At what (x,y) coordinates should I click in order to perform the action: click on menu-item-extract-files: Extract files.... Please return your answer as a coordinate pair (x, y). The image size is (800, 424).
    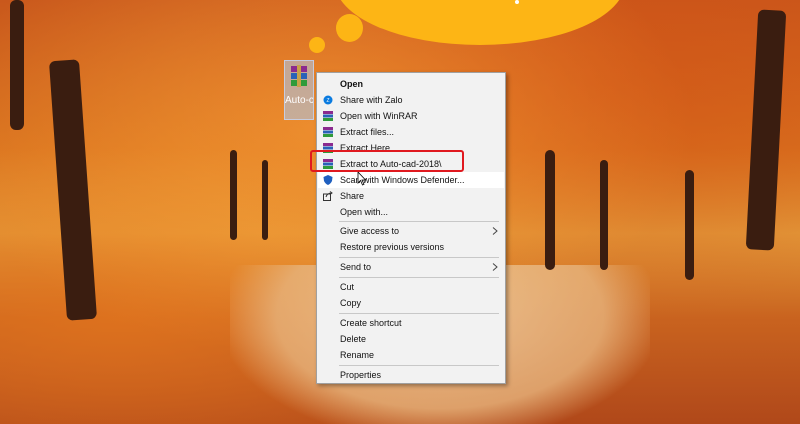
    Looking at the image, I should click on (411, 132).